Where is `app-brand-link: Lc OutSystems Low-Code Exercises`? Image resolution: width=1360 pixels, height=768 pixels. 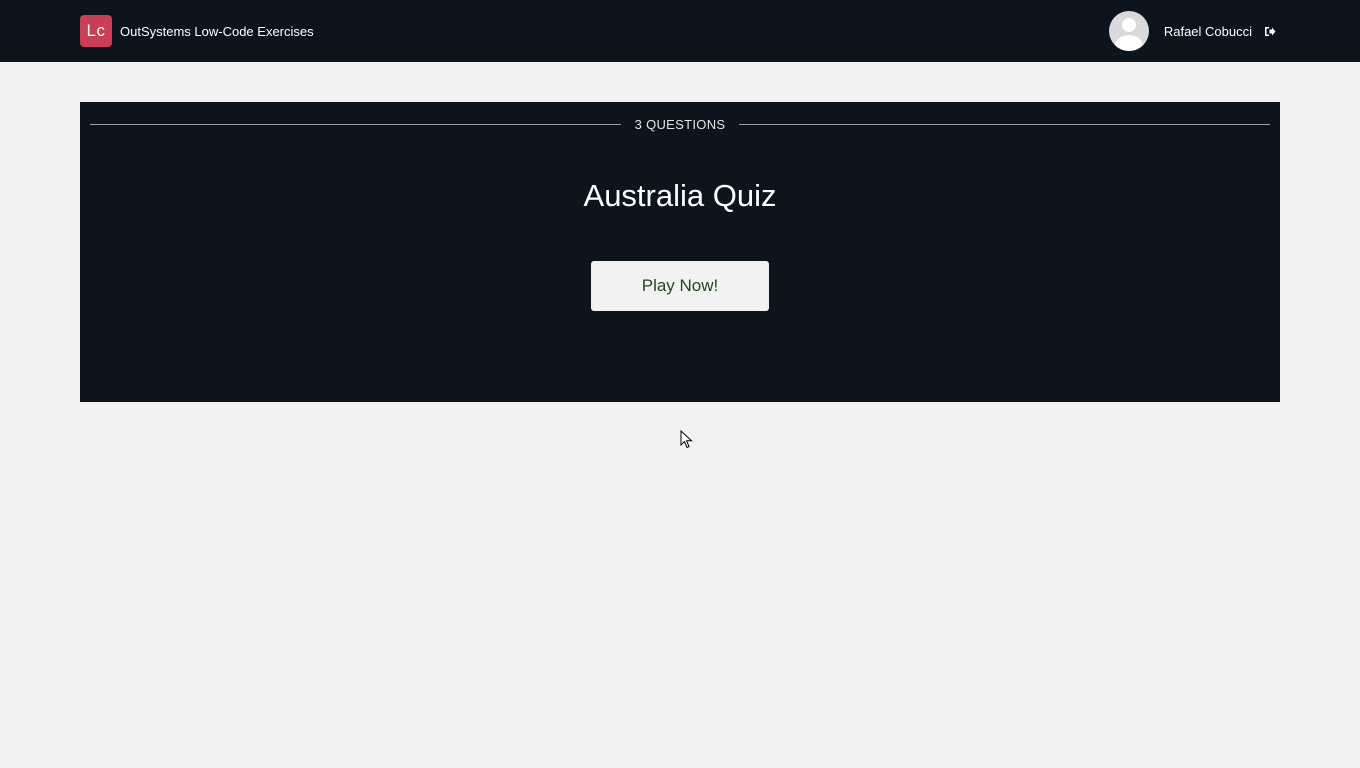 app-brand-link: Lc OutSystems Low-Code Exercises is located at coordinates (197, 31).